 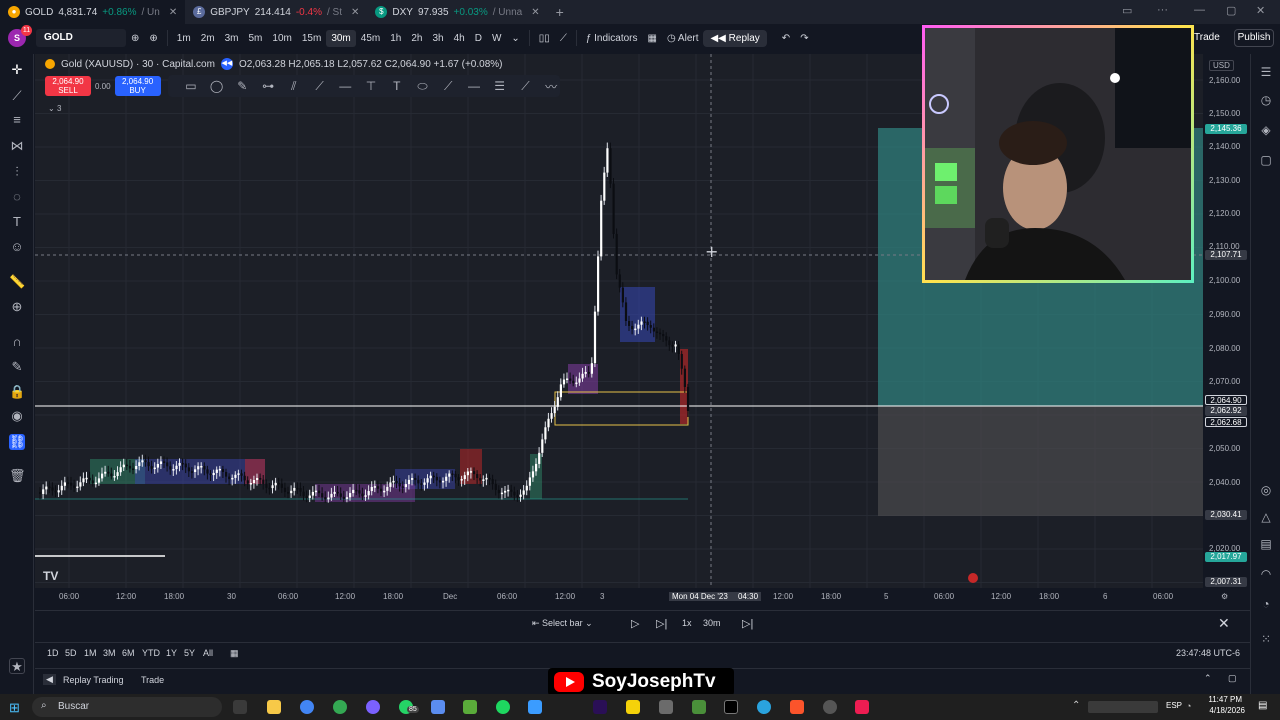 I want to click on layouts-icon: ▦, so click(x=652, y=38).